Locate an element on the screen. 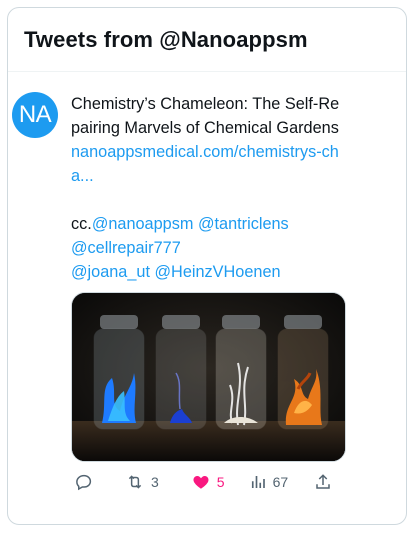 The width and height of the screenshot is (412, 543). mention-link: @HeinzVHoenen is located at coordinates (218, 272).